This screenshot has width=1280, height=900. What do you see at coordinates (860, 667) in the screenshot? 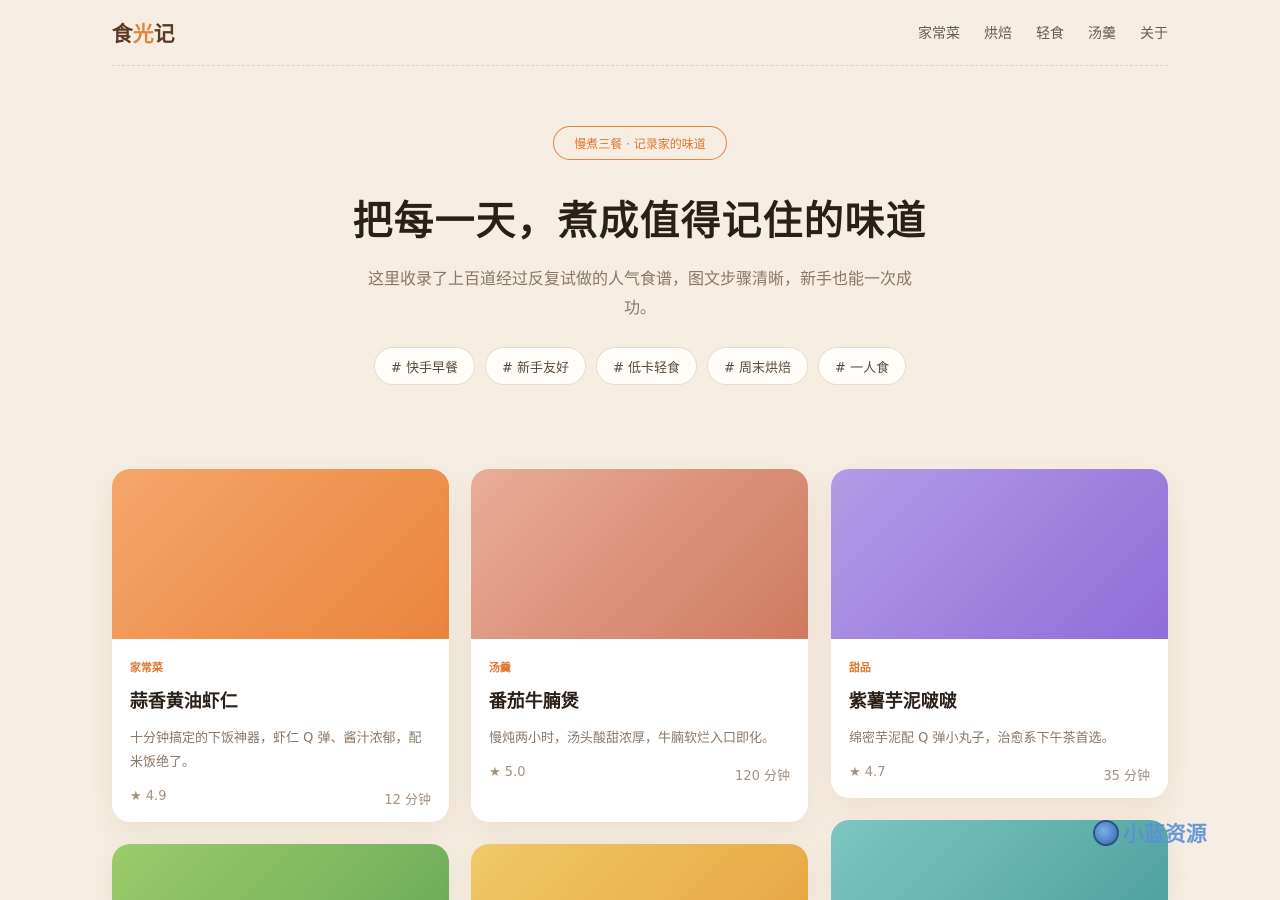
I see `recipe-category: 甜品` at bounding box center [860, 667].